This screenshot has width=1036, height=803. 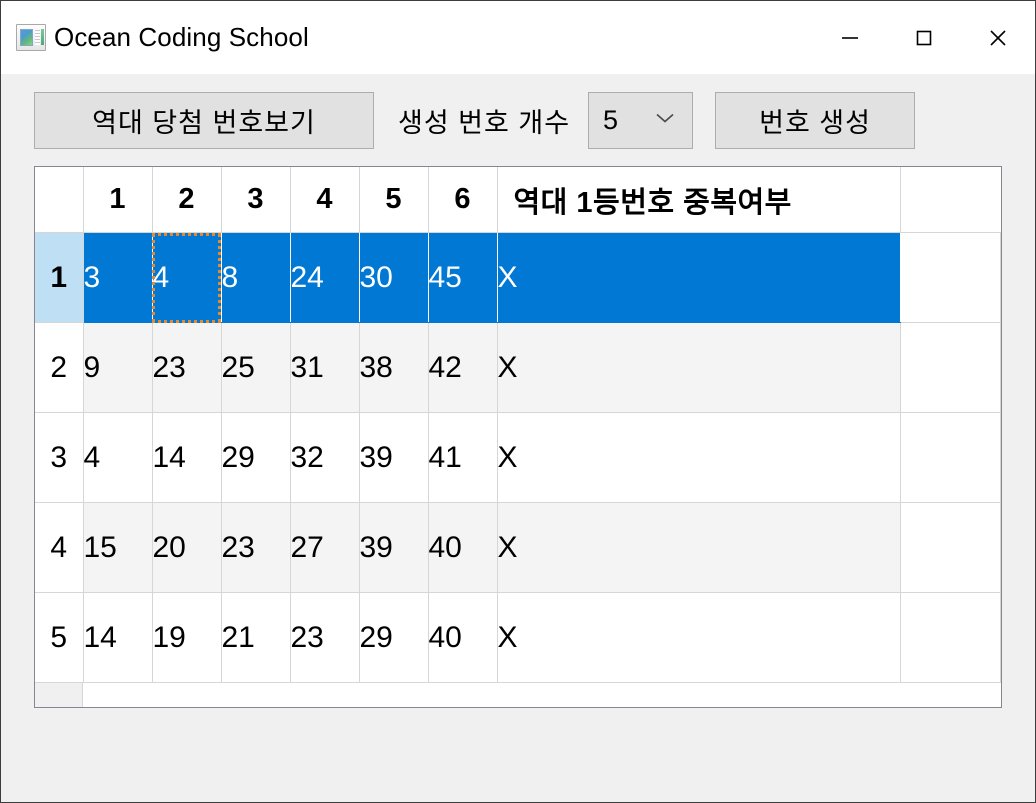 I want to click on grid-header: 1 2 3 4 5 6 역대 1등번호 중복여부, so click(x=518, y=200).